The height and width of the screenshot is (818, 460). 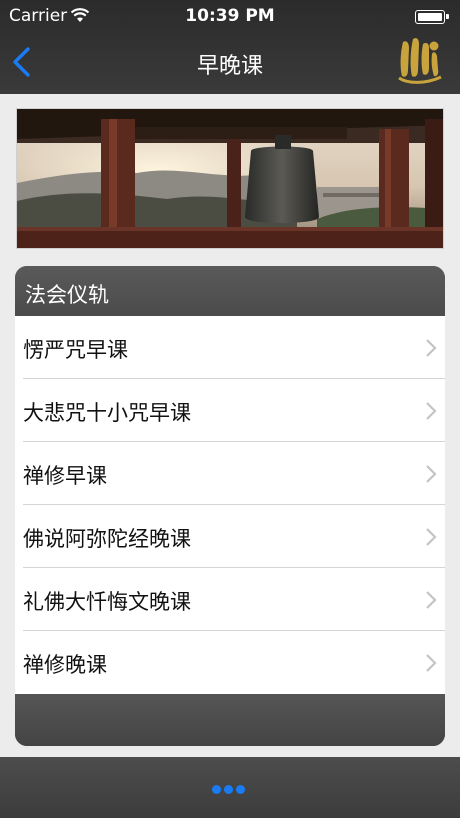 What do you see at coordinates (107, 602) in the screenshot?
I see `list-item-label: 礼佛大忏悔文晚课` at bounding box center [107, 602].